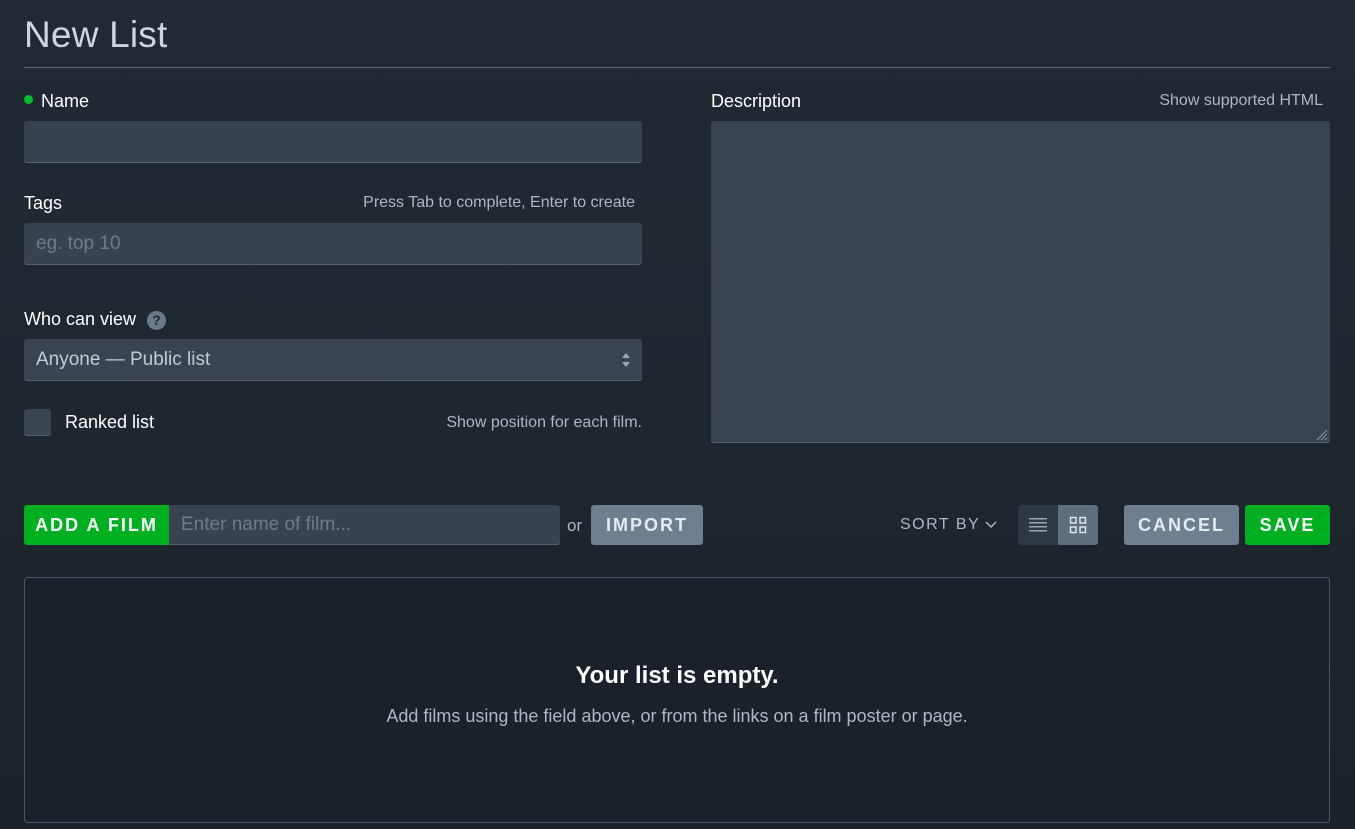  Describe the element at coordinates (156, 320) in the screenshot. I see `question-circle-icon: ?` at that location.